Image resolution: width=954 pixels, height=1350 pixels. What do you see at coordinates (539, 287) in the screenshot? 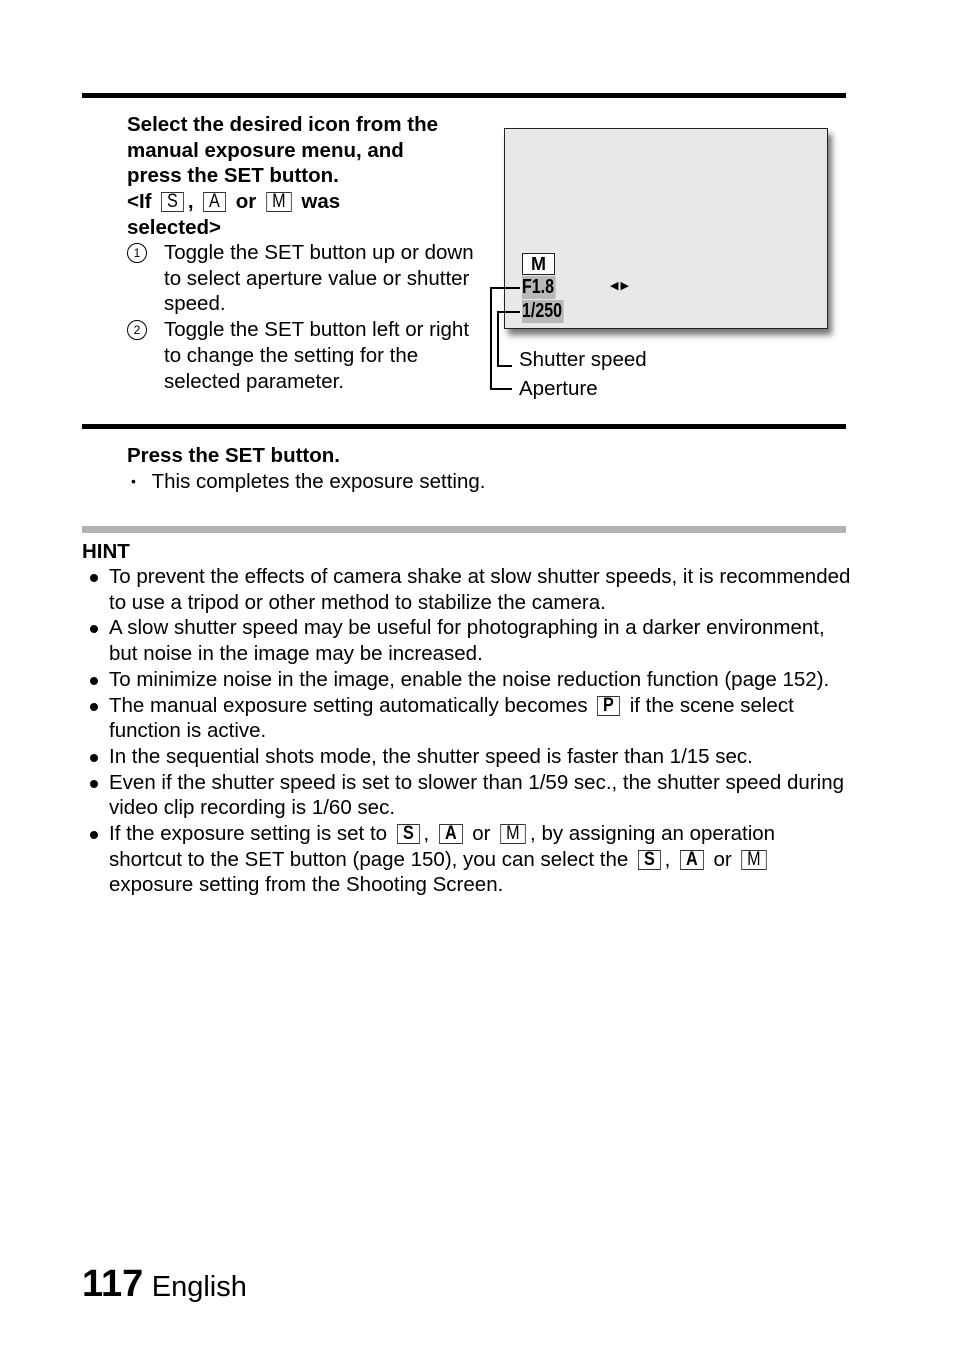
I see `aperture-value: F1.8` at bounding box center [539, 287].